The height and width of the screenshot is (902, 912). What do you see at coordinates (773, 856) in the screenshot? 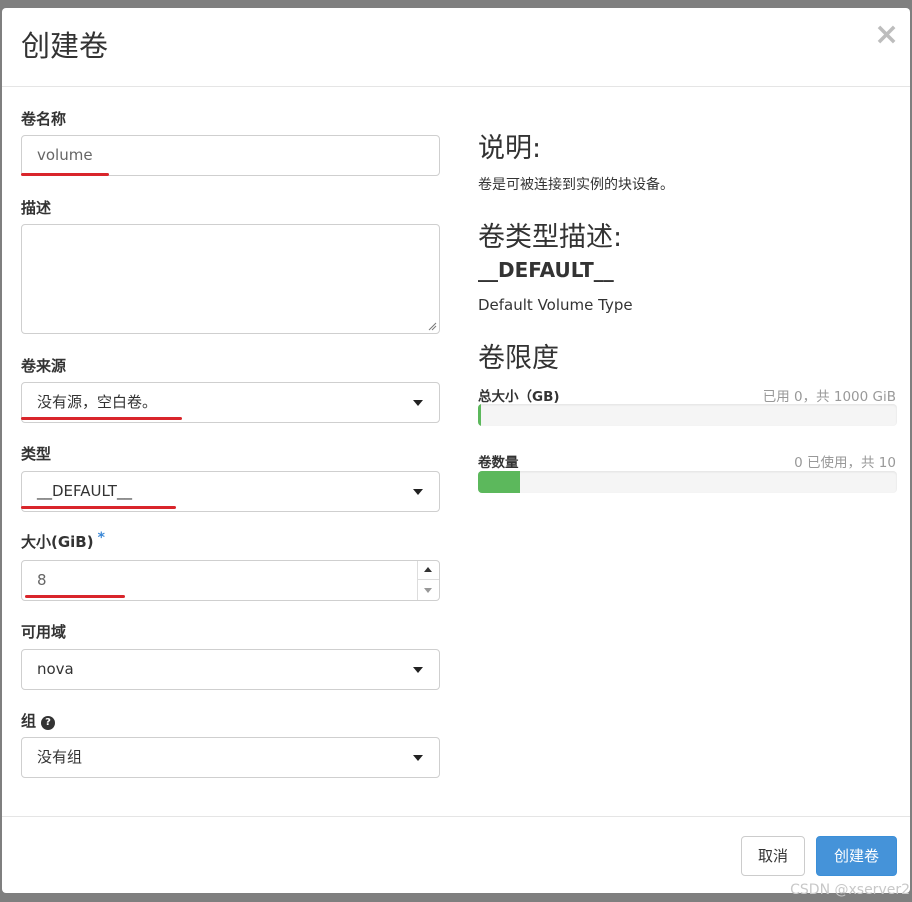
I see `cancel-button: 取消` at bounding box center [773, 856].